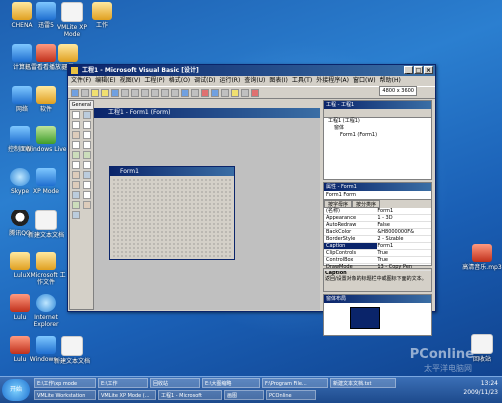  What do you see at coordinates (95, 92) in the screenshot?
I see `menu-editor-icon` at bounding box center [95, 92].